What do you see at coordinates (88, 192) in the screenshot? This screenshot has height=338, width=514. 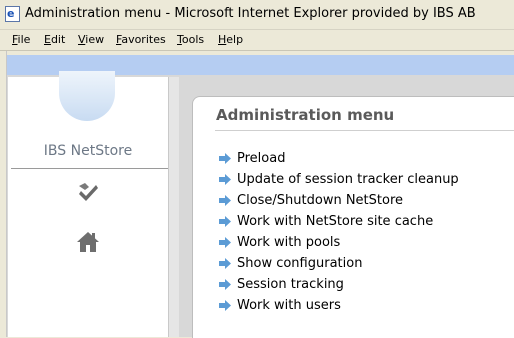 I see `checkmark-tools-icon` at bounding box center [88, 192].